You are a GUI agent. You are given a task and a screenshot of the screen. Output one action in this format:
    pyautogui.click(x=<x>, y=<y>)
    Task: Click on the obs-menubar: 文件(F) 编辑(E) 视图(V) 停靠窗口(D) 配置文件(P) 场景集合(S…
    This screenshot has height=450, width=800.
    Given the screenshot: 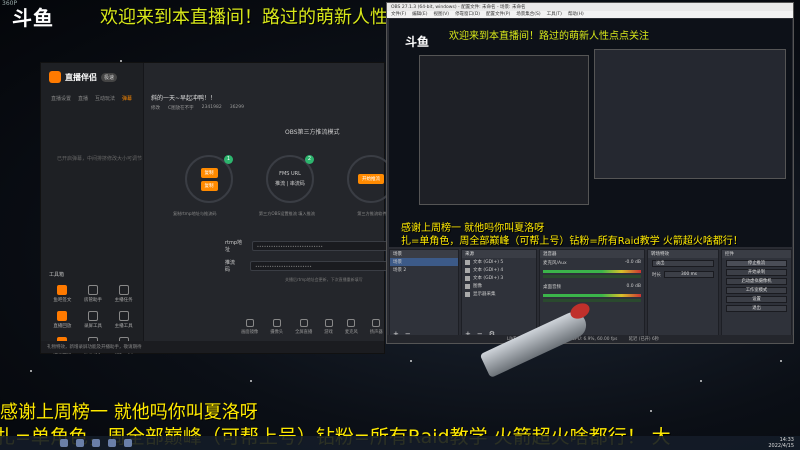 What is the action you would take?
    pyautogui.click(x=590, y=14)
    